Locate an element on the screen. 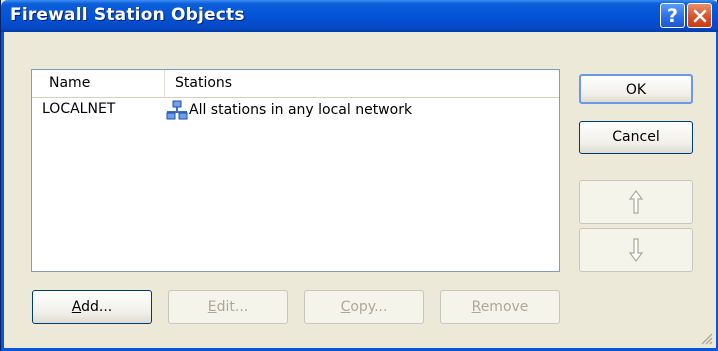  remove-button: Remove is located at coordinates (500, 307).